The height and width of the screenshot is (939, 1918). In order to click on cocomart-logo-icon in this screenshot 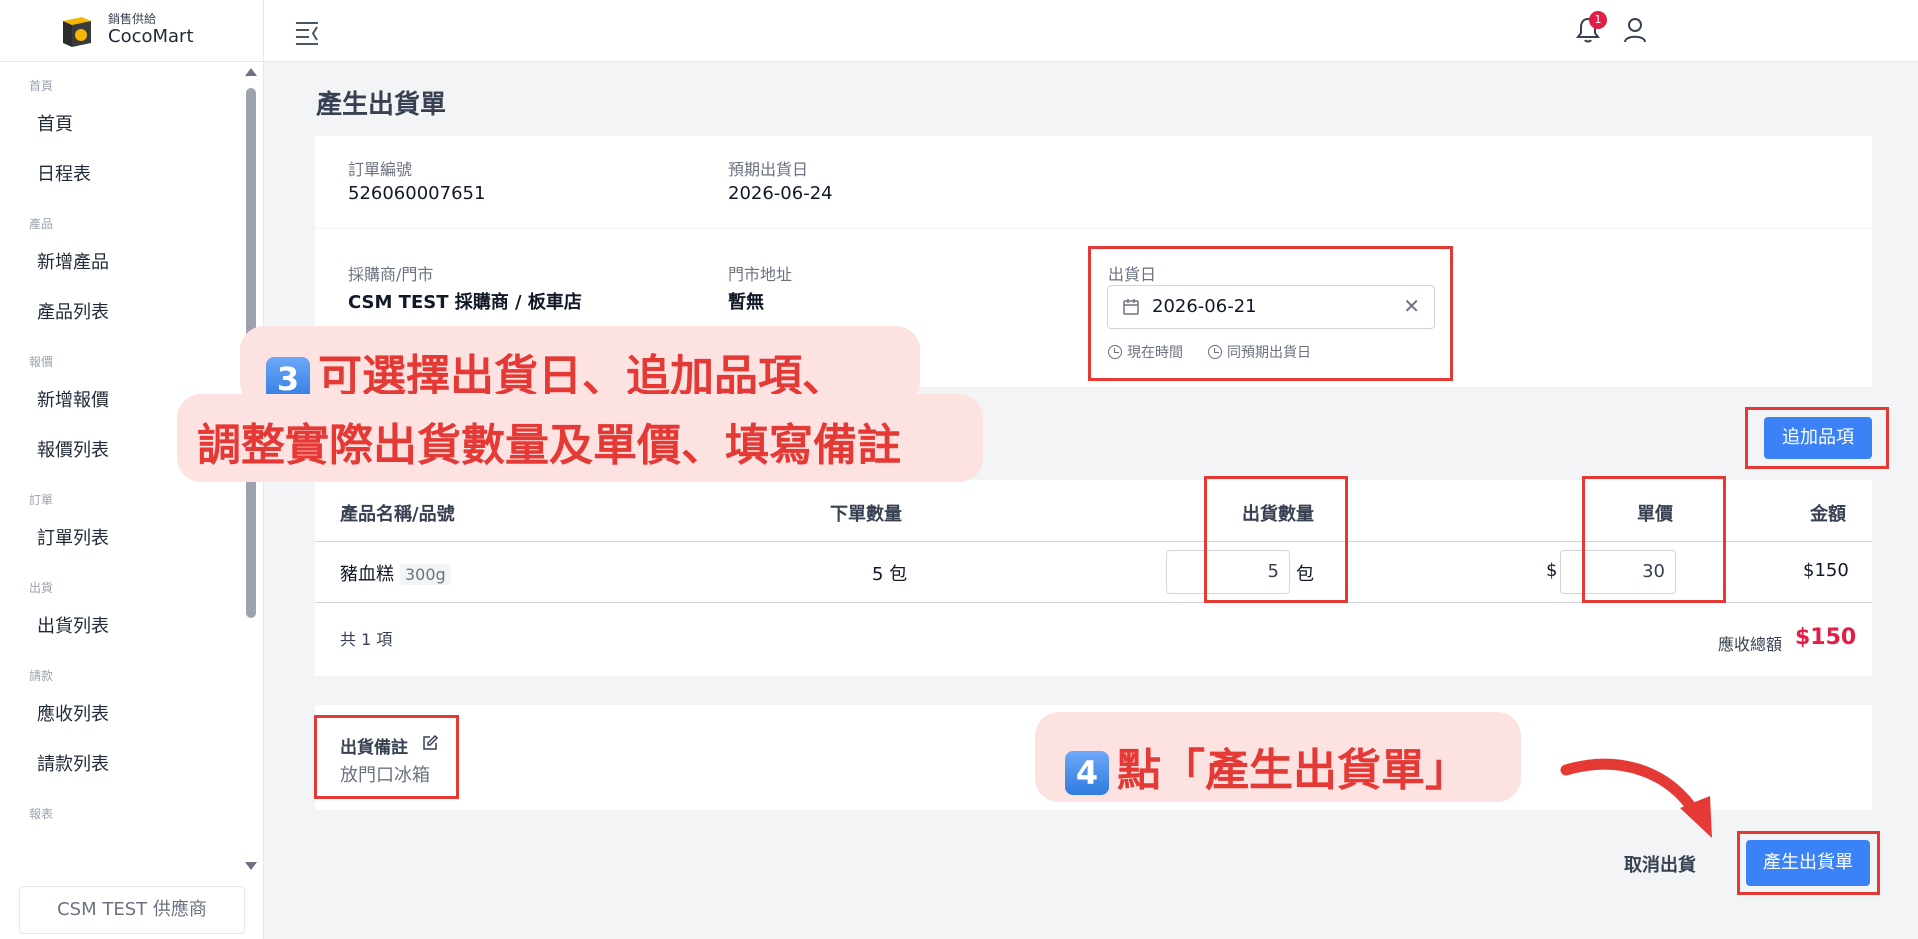, I will do `click(77, 31)`.